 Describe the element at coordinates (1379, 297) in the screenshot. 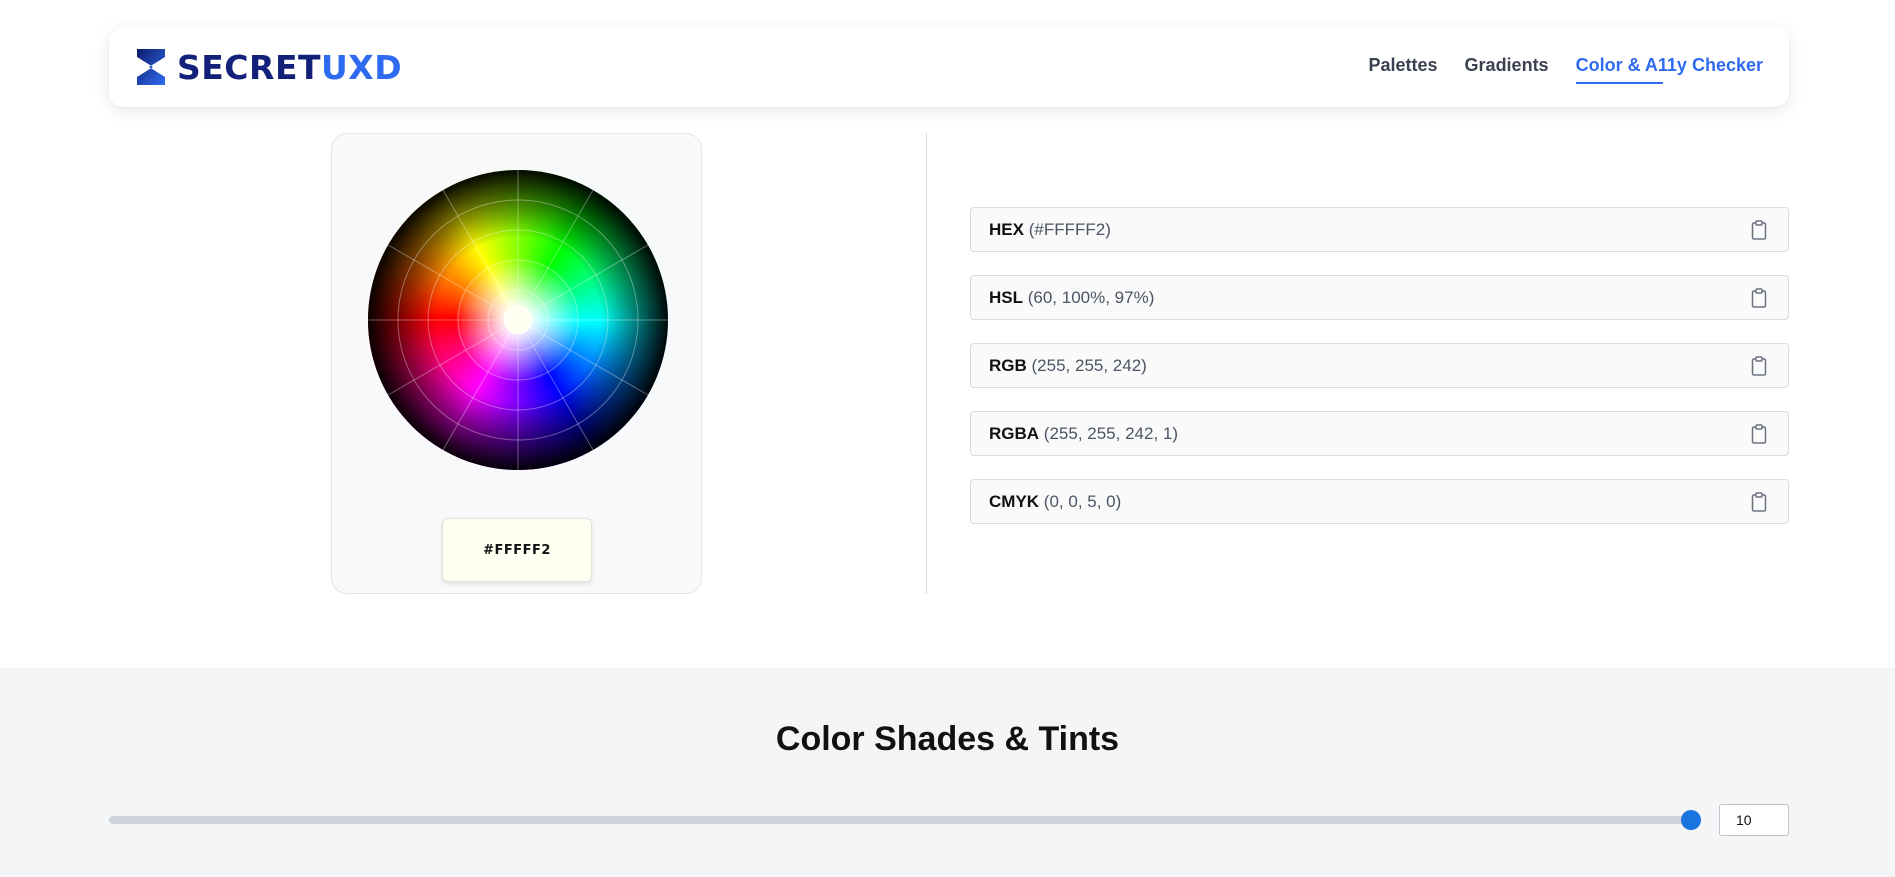

I see `format-row-hsl: HSL (60, 100%, 97%)` at that location.